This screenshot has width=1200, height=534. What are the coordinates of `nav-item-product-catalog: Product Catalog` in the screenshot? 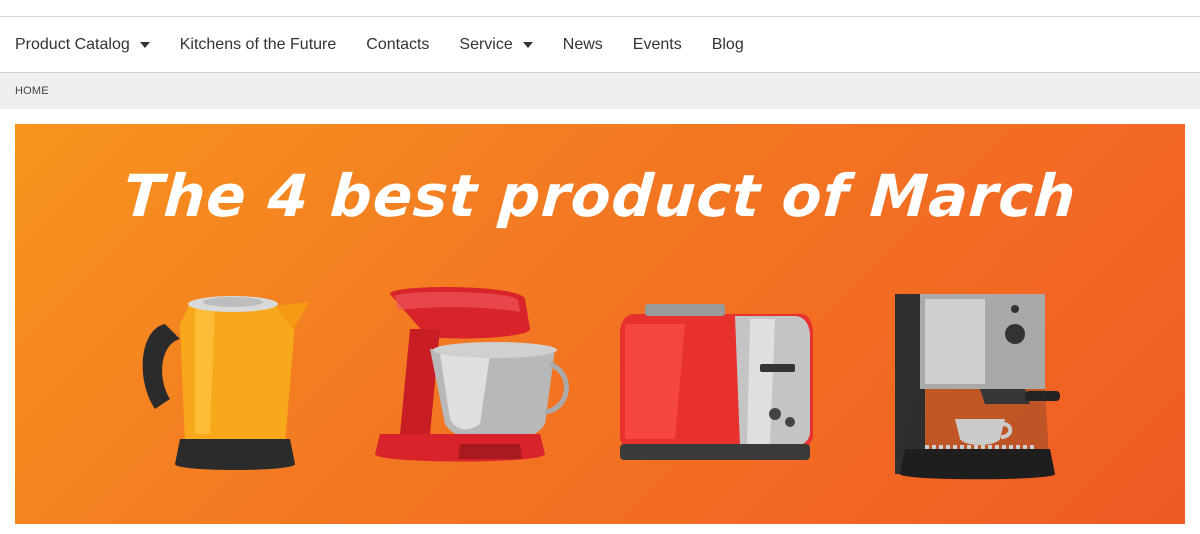 It's located at (75, 45).